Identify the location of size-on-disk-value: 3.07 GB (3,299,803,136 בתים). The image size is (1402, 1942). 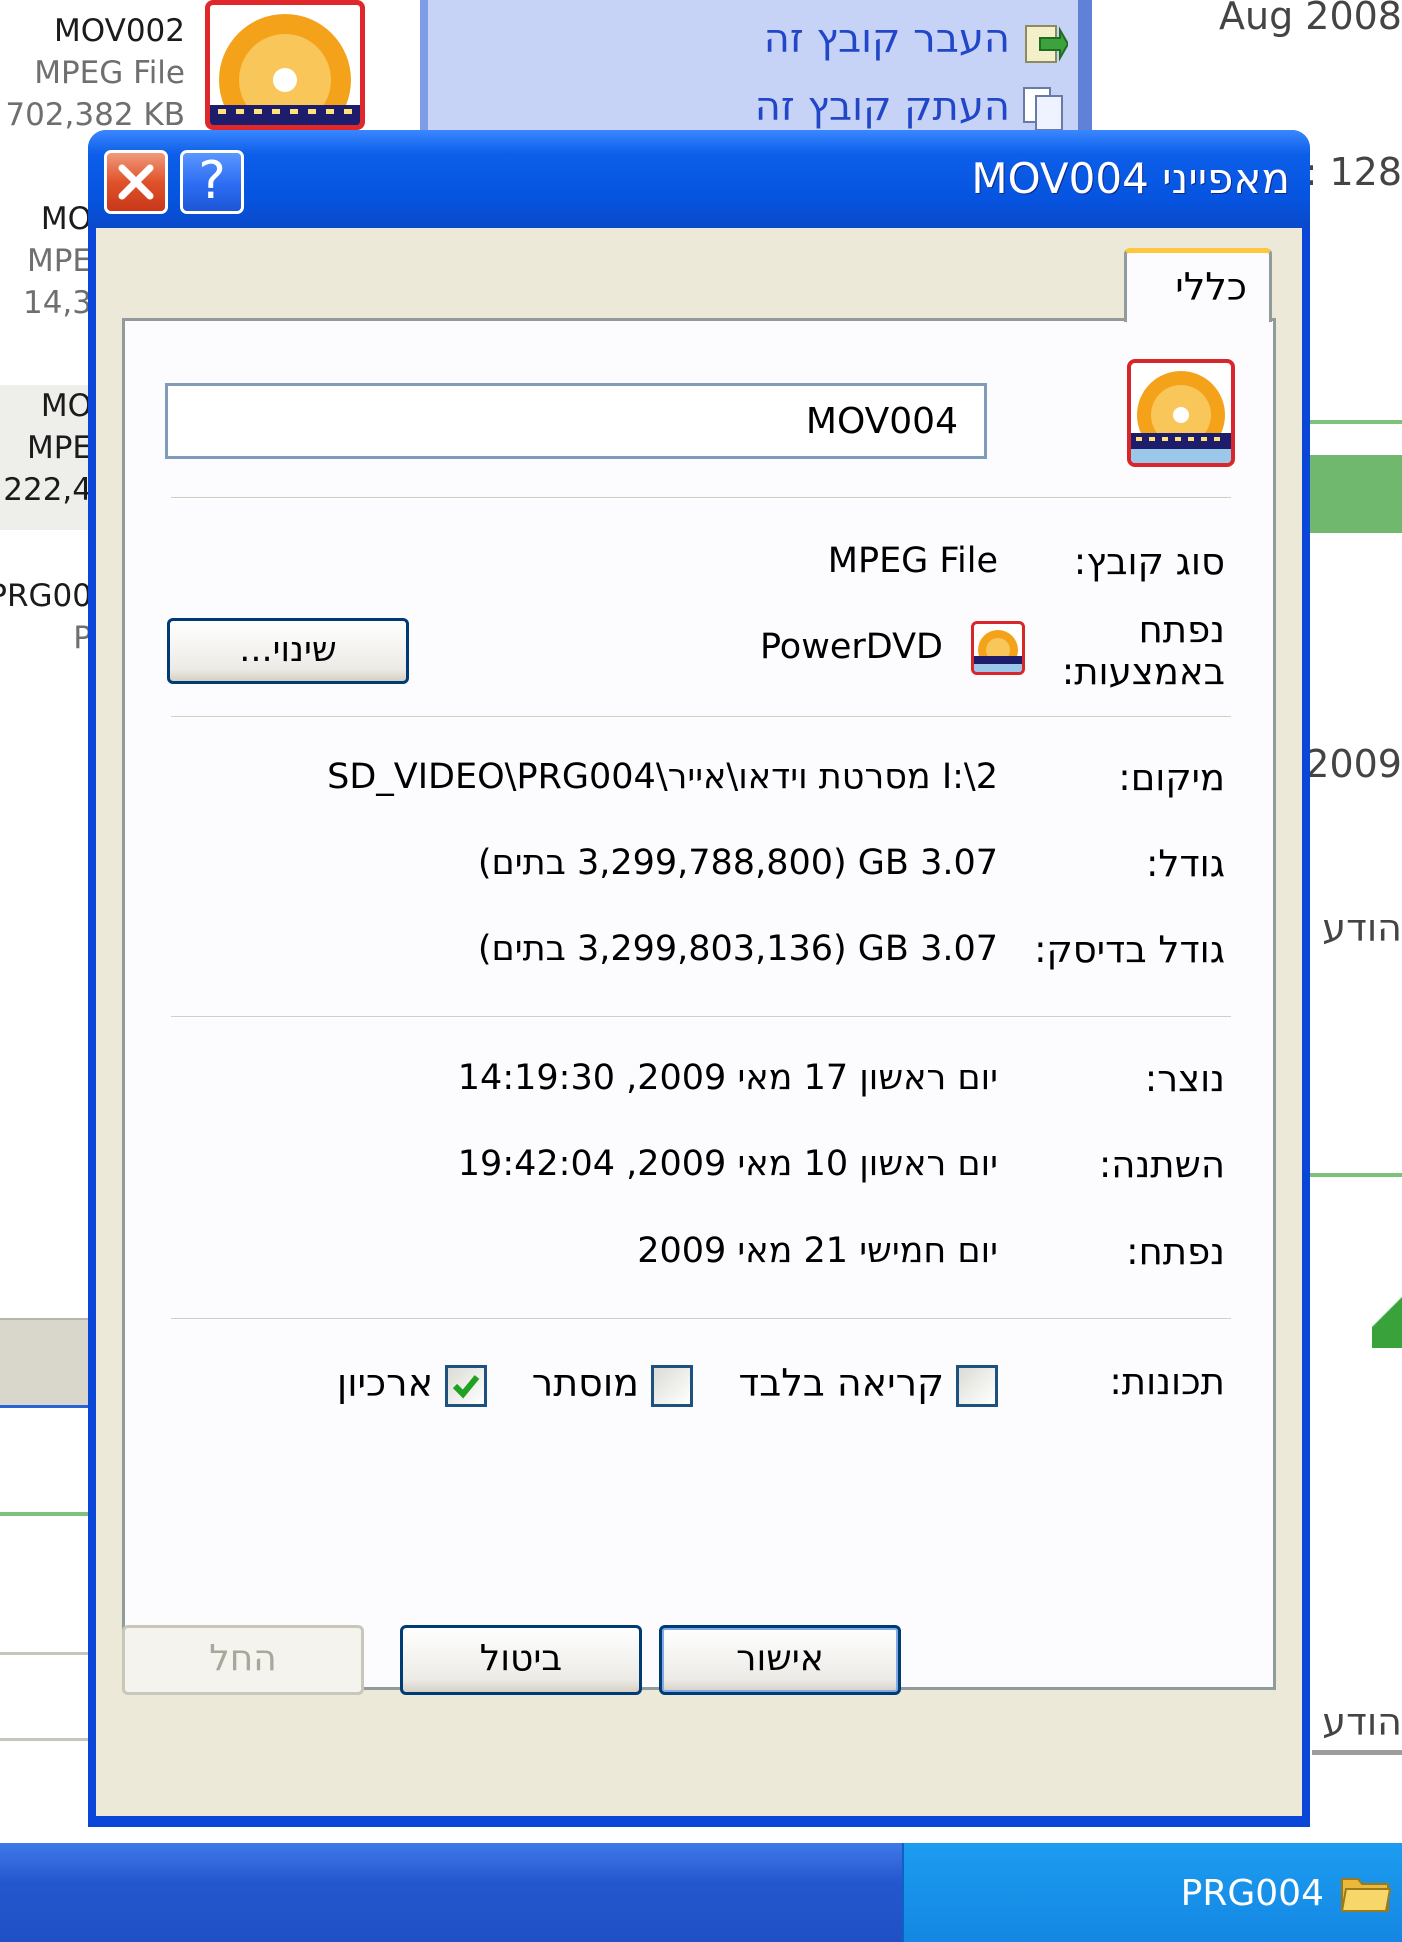
(737, 949).